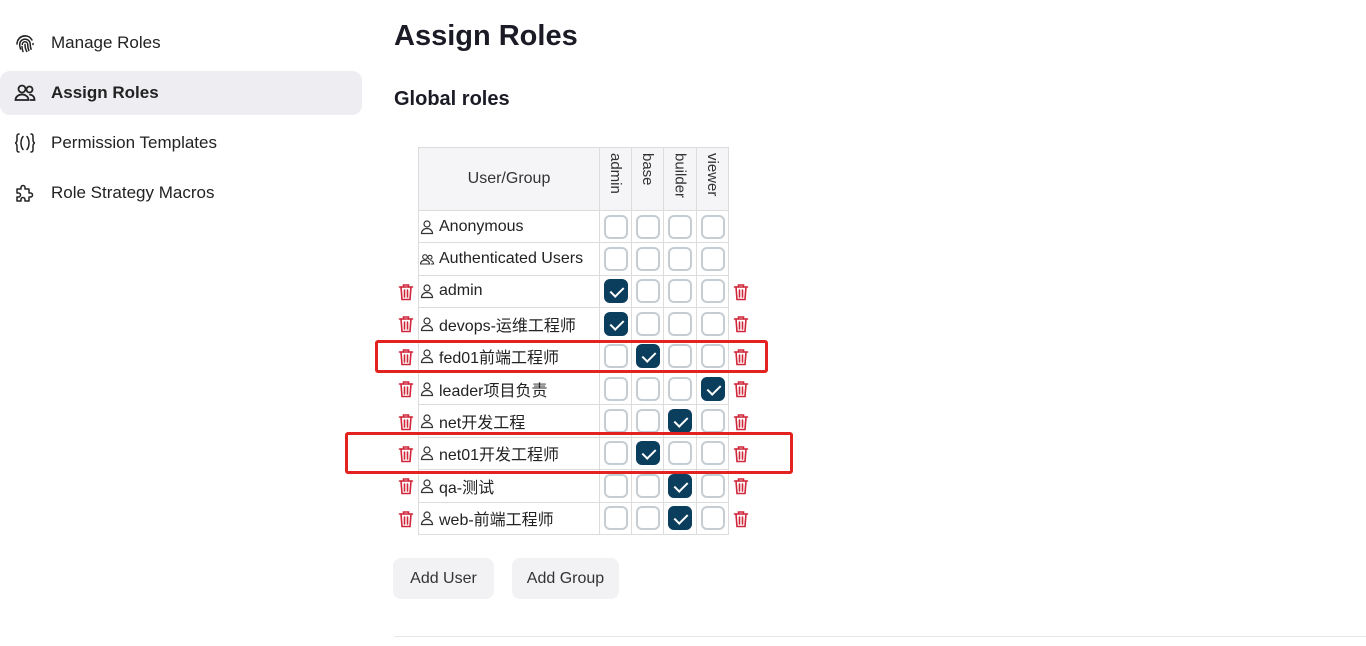 The image size is (1366, 646). Describe the element at coordinates (647, 179) in the screenshot. I see `role-header: base` at that location.